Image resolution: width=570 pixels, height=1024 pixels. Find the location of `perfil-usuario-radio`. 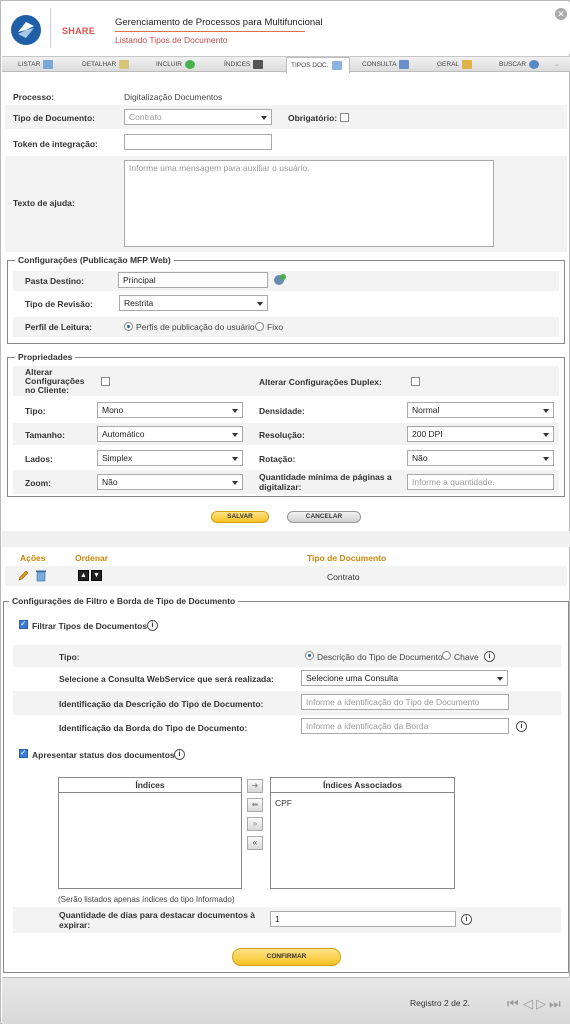

perfil-usuario-radio is located at coordinates (128, 326).